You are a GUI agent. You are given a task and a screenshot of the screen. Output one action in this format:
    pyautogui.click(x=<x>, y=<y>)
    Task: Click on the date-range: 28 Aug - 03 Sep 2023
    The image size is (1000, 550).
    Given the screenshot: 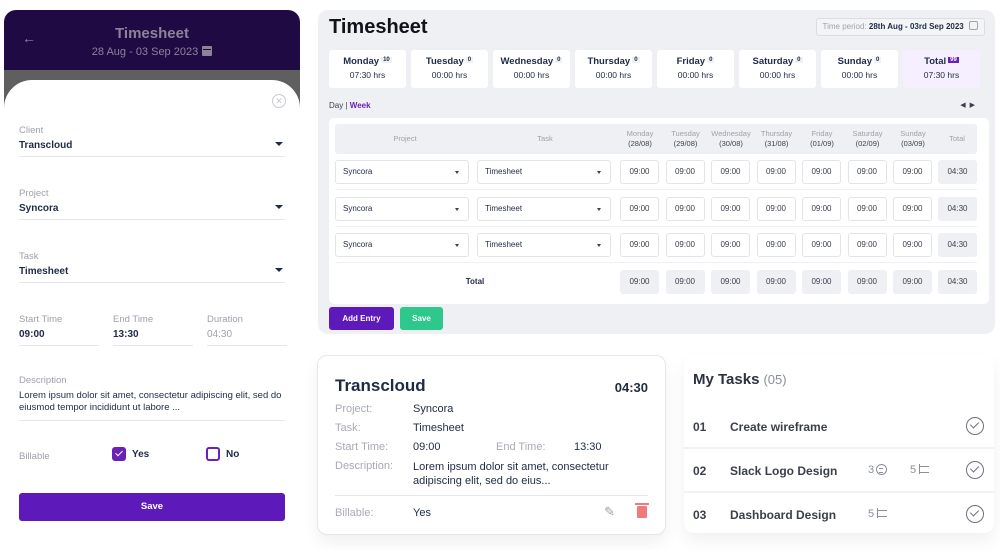 What is the action you would take?
    pyautogui.click(x=152, y=52)
    